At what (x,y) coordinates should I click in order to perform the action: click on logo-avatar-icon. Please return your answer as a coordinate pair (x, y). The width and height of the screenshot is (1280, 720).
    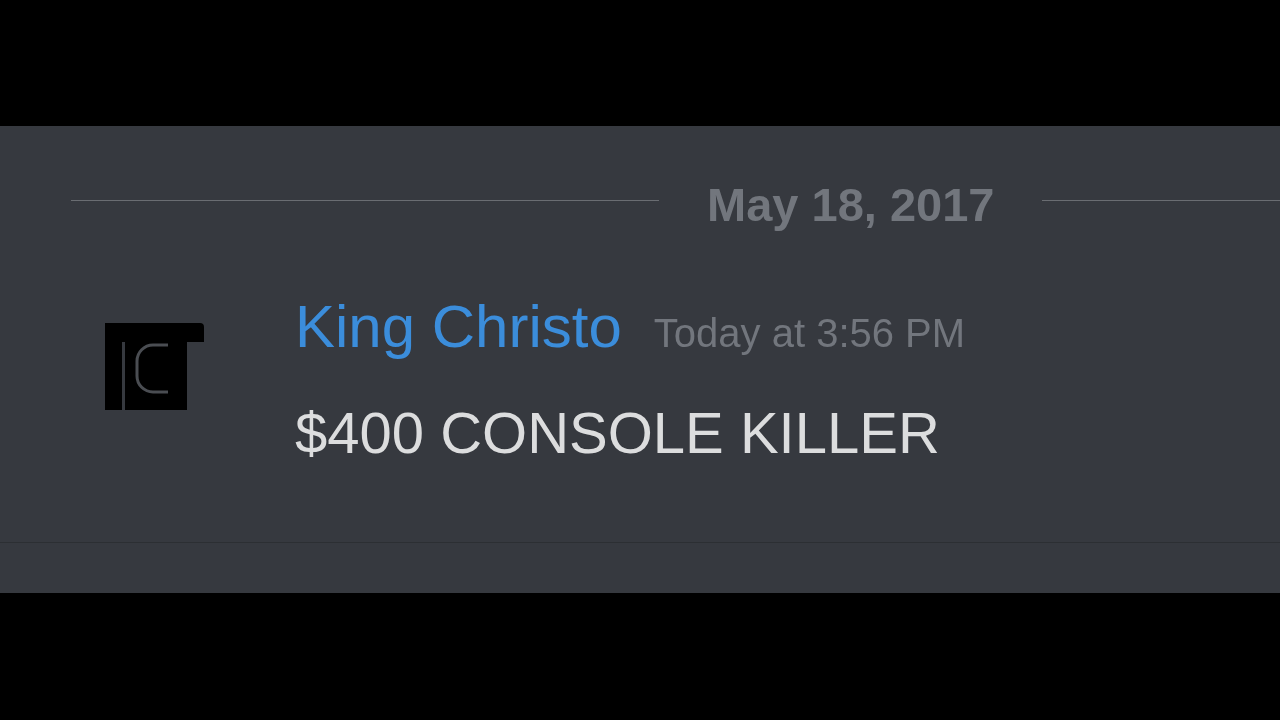
    Looking at the image, I should click on (154, 366).